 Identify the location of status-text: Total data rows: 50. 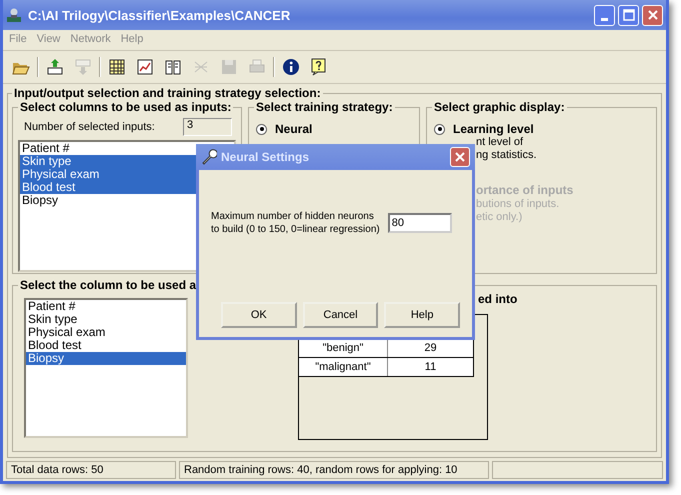
(91, 470).